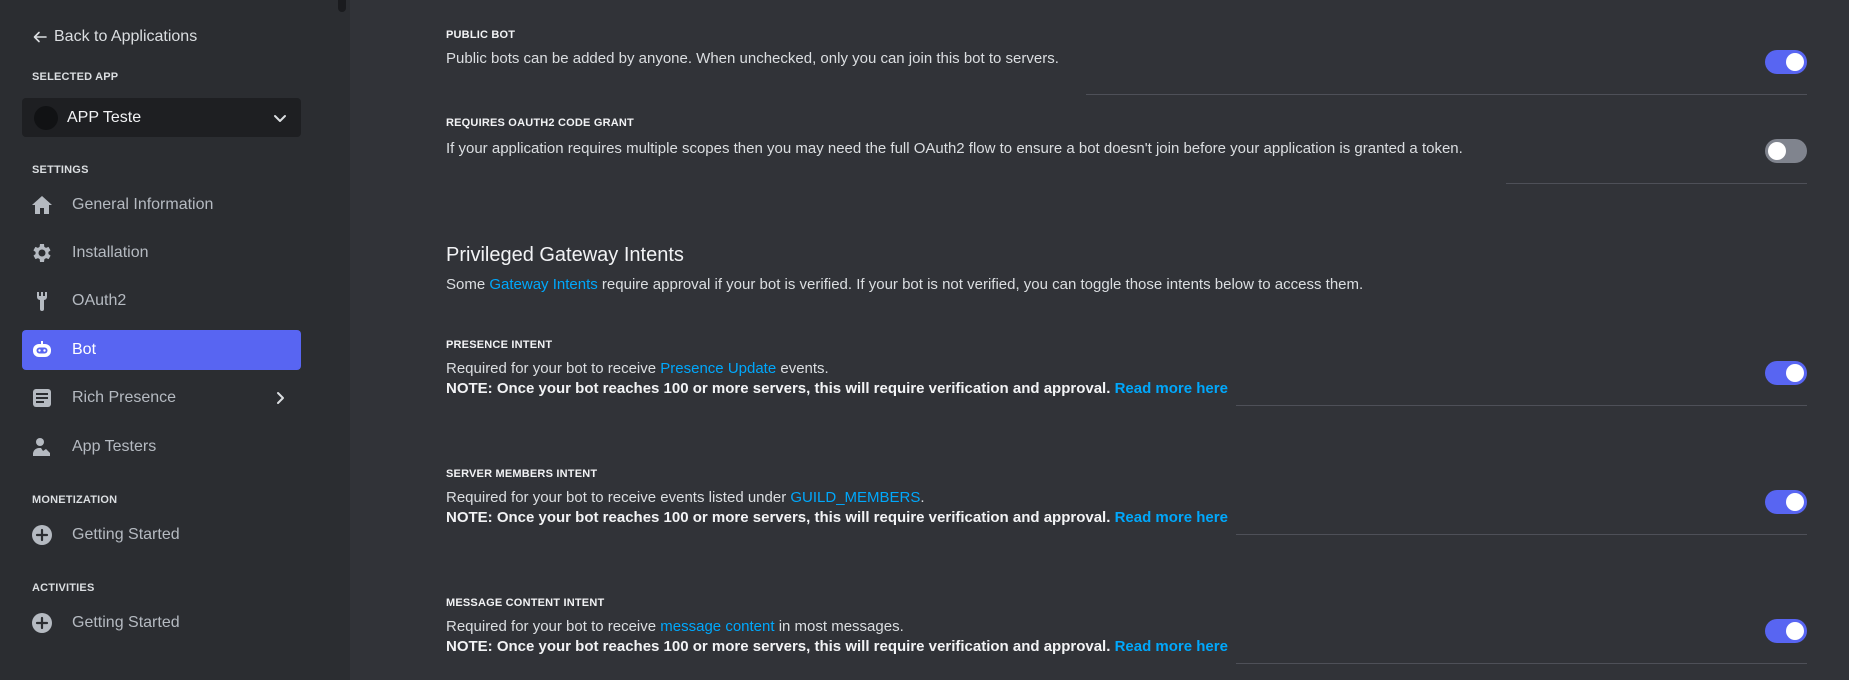 The width and height of the screenshot is (1849, 680). What do you see at coordinates (717, 626) in the screenshot?
I see `message-content-link: message content` at bounding box center [717, 626].